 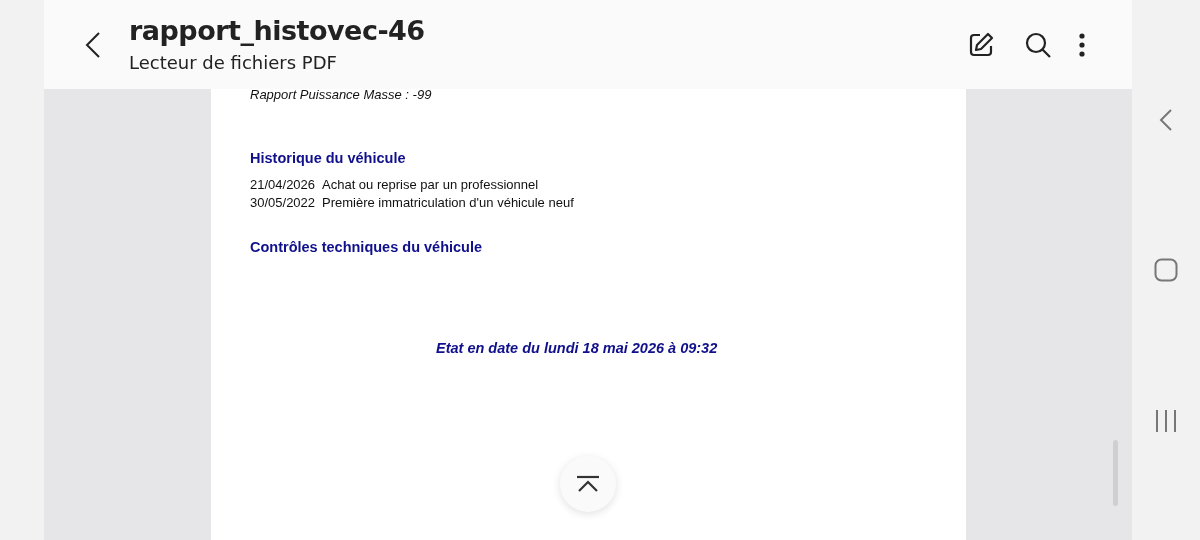 What do you see at coordinates (328, 158) in the screenshot?
I see `history-heading: Historique du véhicule` at bounding box center [328, 158].